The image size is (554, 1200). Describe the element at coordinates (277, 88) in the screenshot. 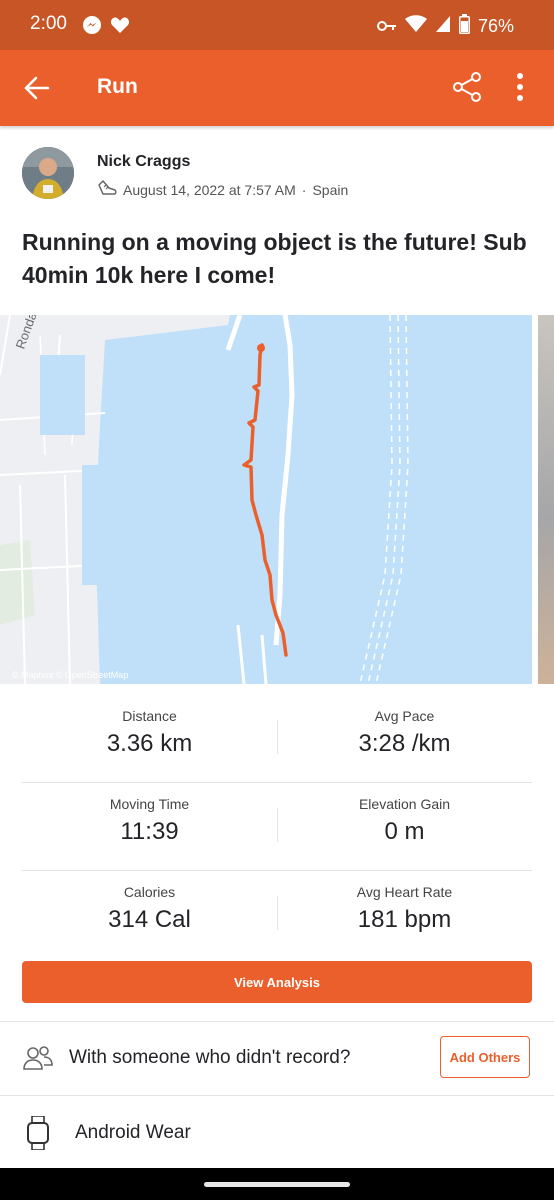

I see `app-toolbar: Run` at that location.